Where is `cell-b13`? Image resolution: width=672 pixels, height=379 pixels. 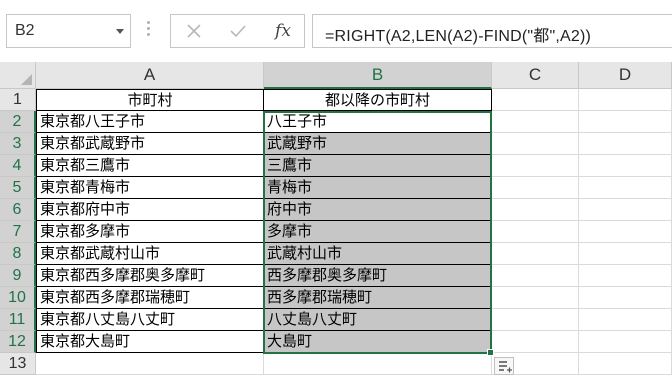
cell-b13 is located at coordinates (378, 364).